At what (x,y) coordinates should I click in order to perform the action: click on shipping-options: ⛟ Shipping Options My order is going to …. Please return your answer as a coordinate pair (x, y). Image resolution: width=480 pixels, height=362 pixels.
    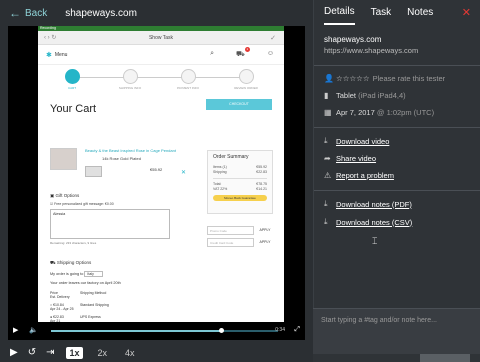
    Looking at the image, I should click on (120, 291).